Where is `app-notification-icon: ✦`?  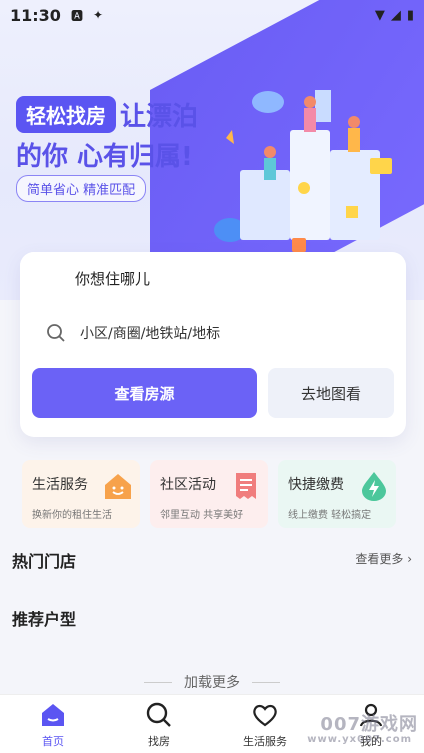 app-notification-icon: ✦ is located at coordinates (98, 15).